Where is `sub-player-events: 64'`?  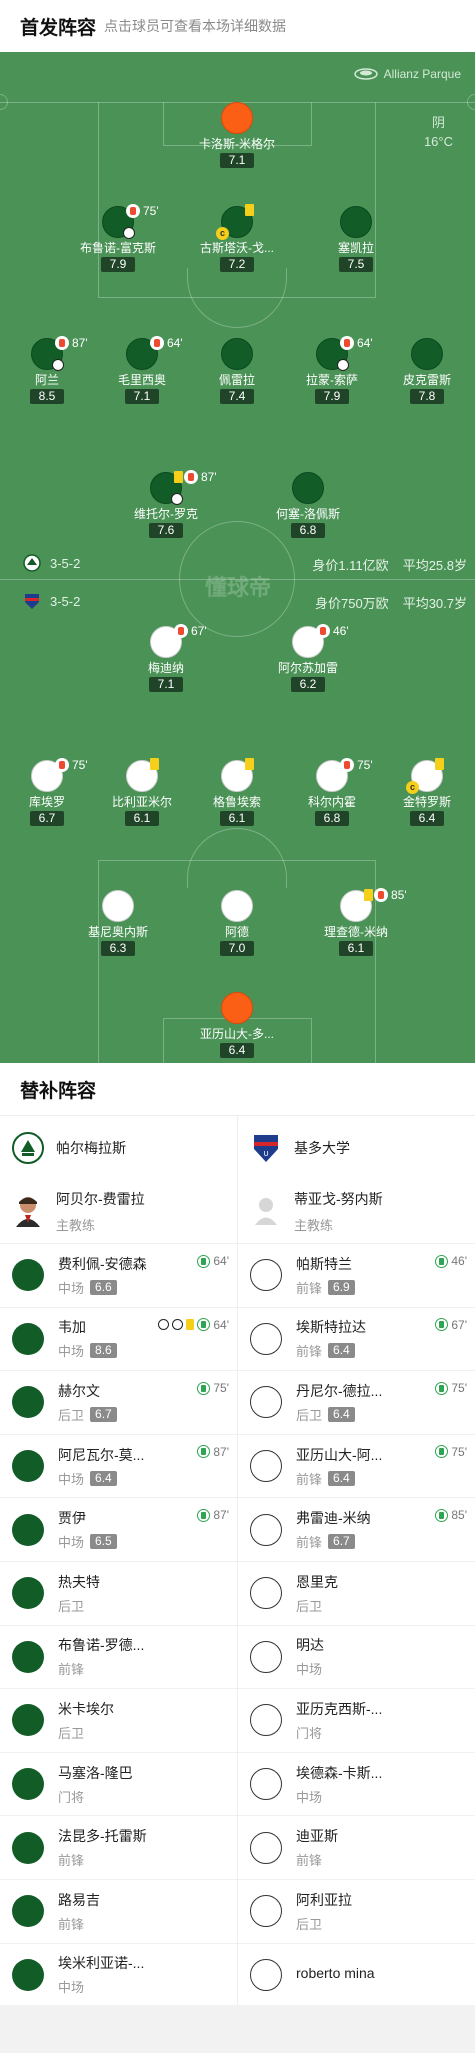 sub-player-events: 64' is located at coordinates (213, 1261).